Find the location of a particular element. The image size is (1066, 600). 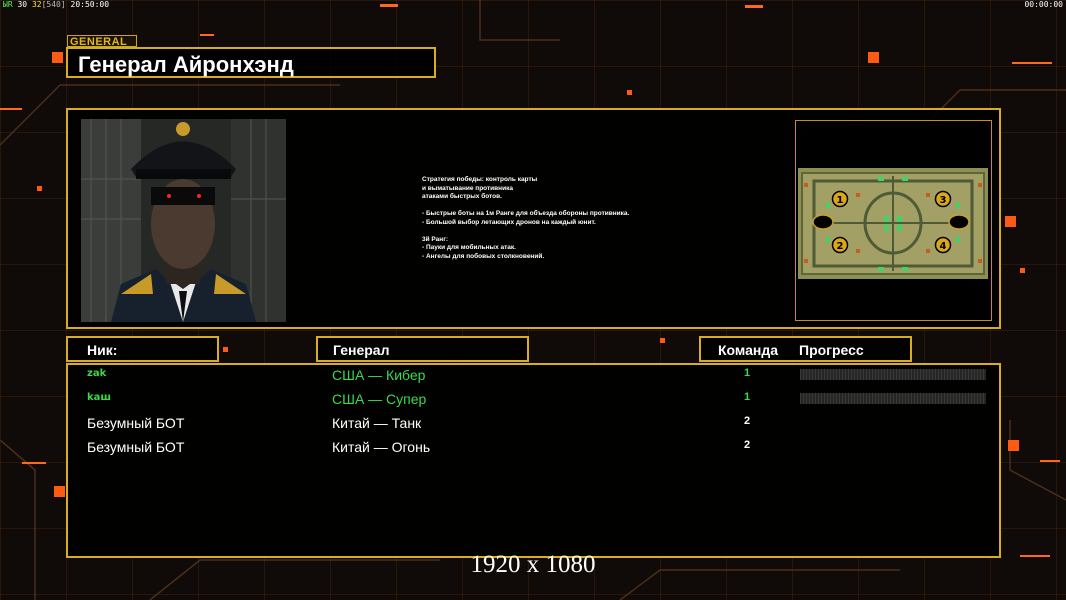

hud-prefix: ЫR is located at coordinates (8, 4).